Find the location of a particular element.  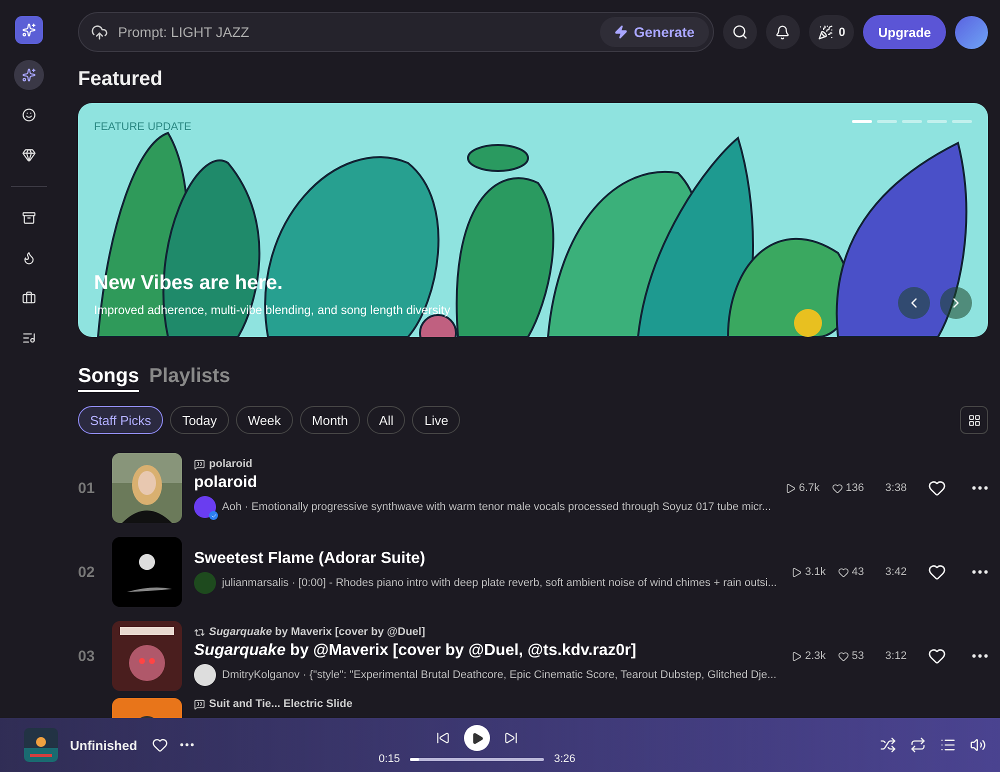

filter-chip: Today is located at coordinates (199, 420).